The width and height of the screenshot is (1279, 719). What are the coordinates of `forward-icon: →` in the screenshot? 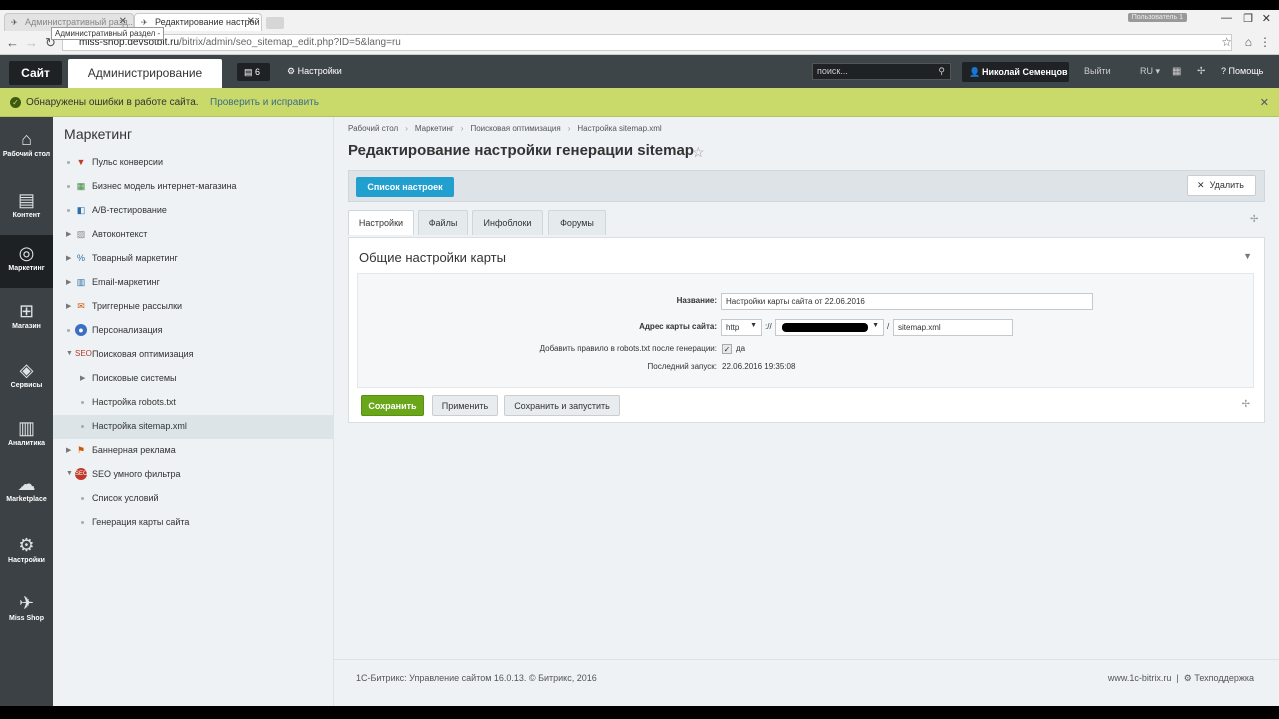 It's located at (31, 42).